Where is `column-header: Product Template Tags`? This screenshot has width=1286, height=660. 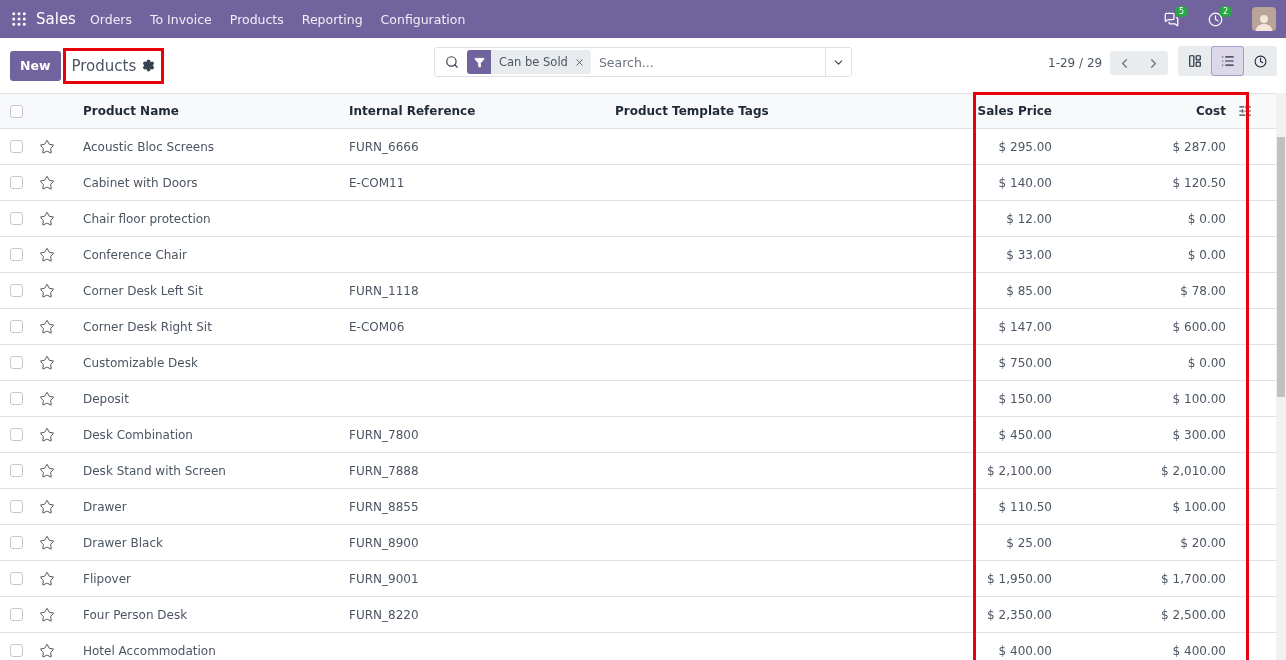
column-header: Product Template Tags is located at coordinates (784, 111).